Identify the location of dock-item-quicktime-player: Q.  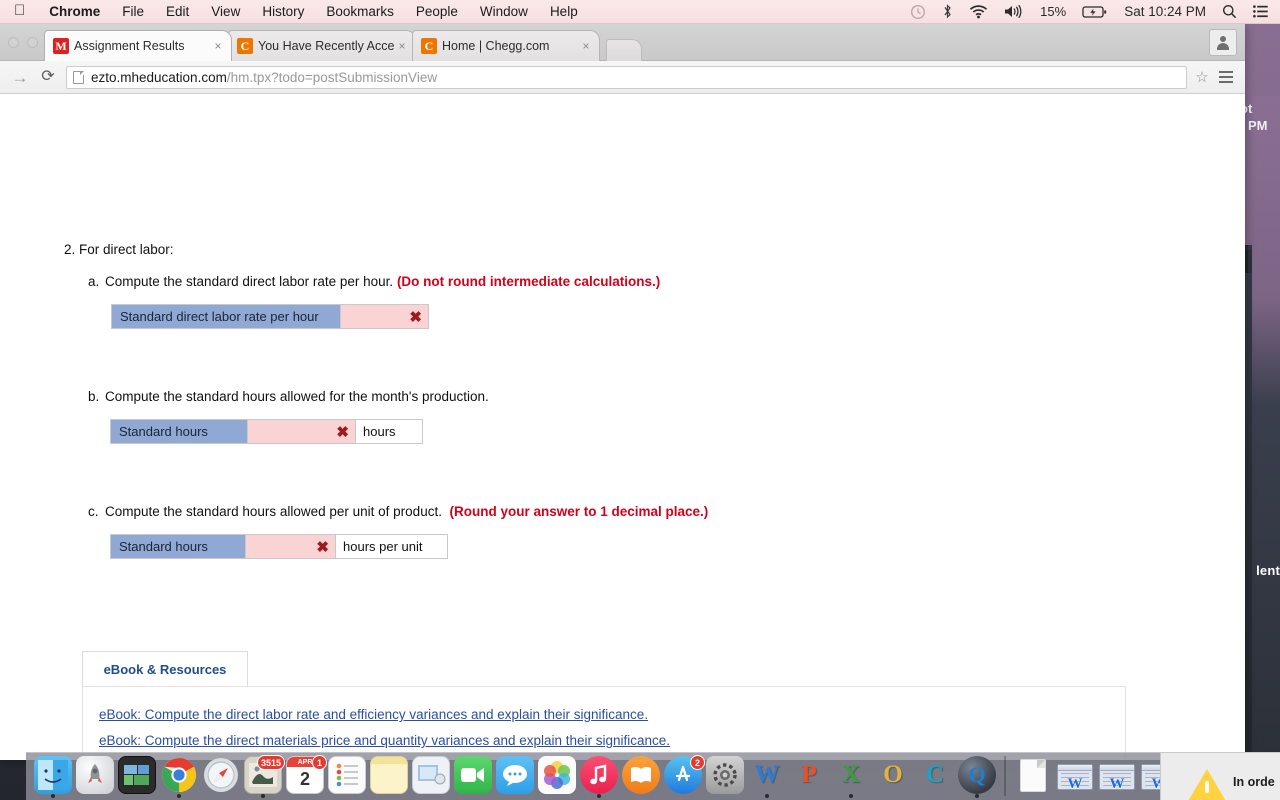
(977, 777).